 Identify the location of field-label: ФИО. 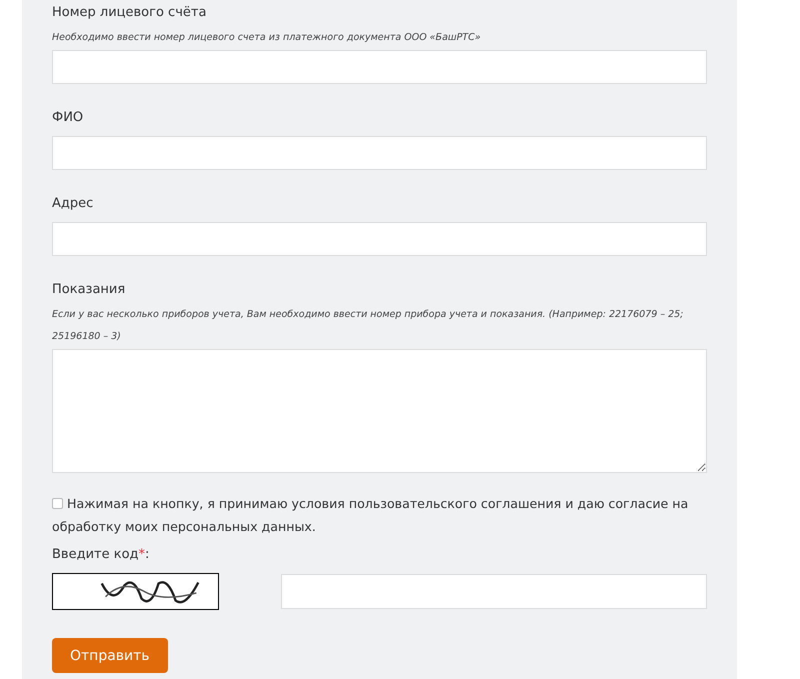
(68, 117).